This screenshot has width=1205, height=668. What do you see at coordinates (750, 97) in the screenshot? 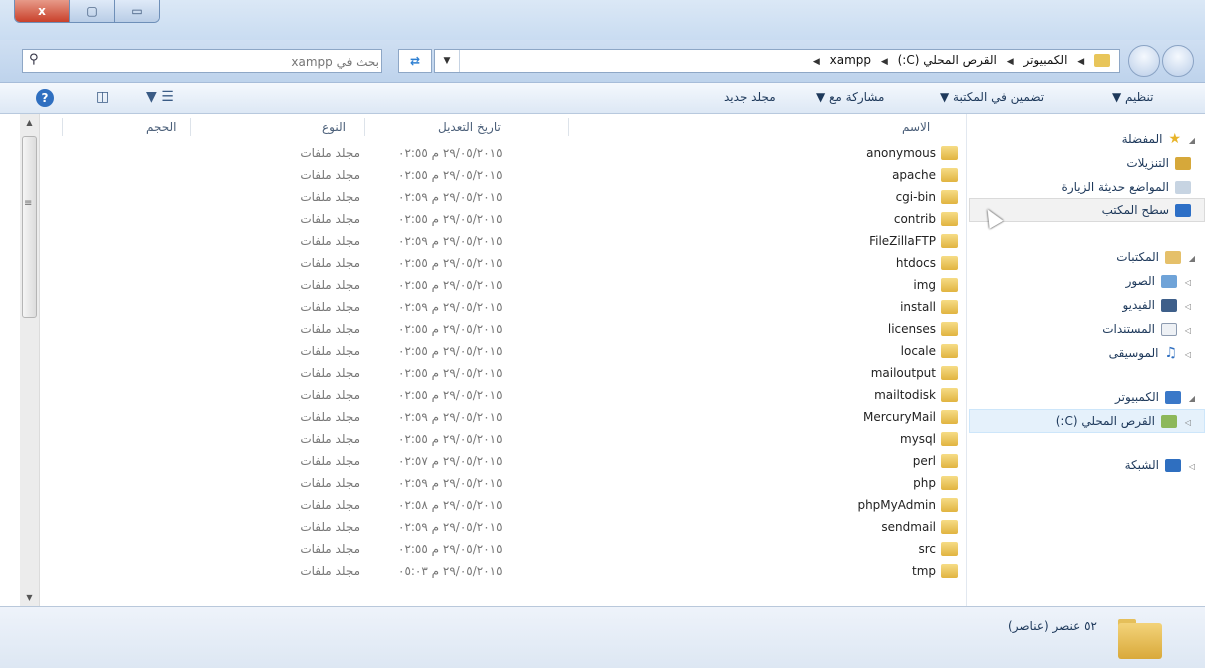
I see `new-folder-button: مجلد جديد` at bounding box center [750, 97].